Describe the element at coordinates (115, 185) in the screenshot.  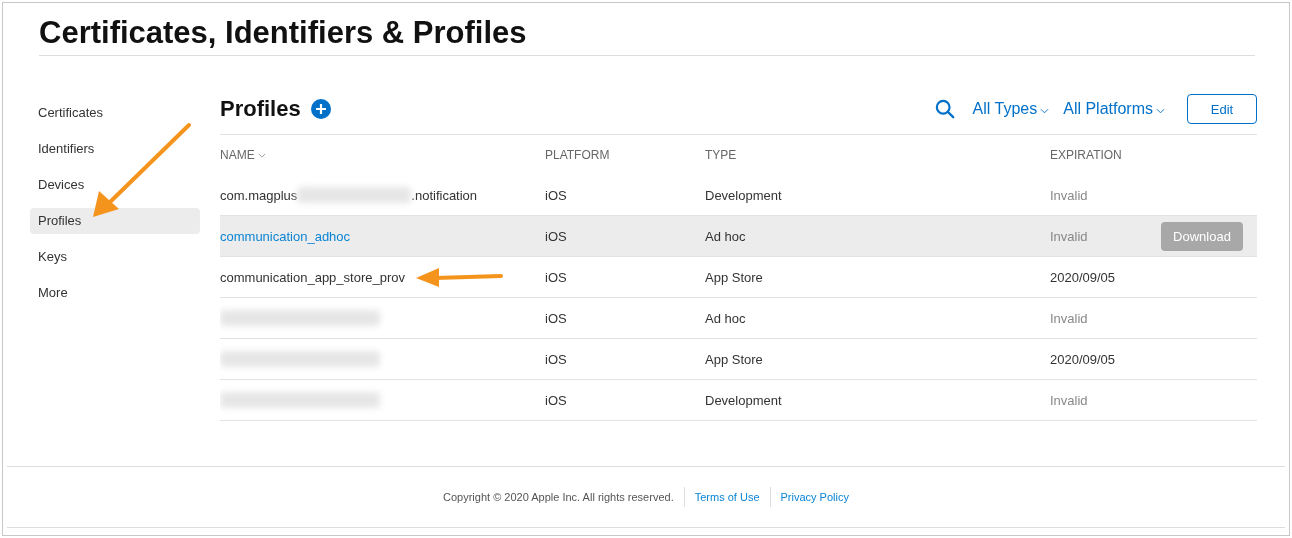
I see `sidebar-item: Devices` at that location.